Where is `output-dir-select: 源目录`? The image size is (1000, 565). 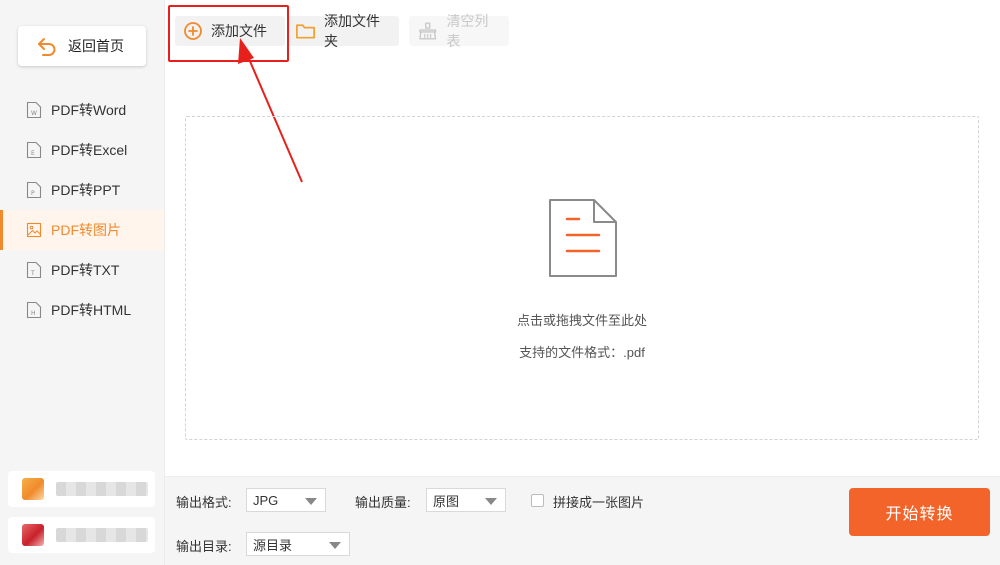
output-dir-select: 源目录 is located at coordinates (298, 544).